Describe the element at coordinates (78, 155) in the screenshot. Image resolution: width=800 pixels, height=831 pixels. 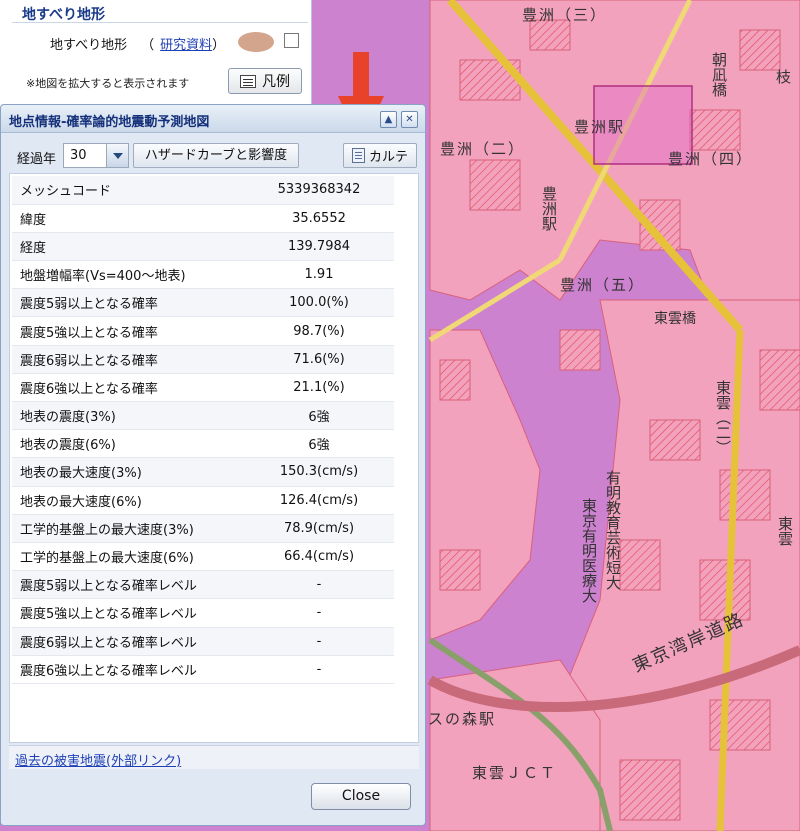
I see `elapsed-years-value: 30` at that location.